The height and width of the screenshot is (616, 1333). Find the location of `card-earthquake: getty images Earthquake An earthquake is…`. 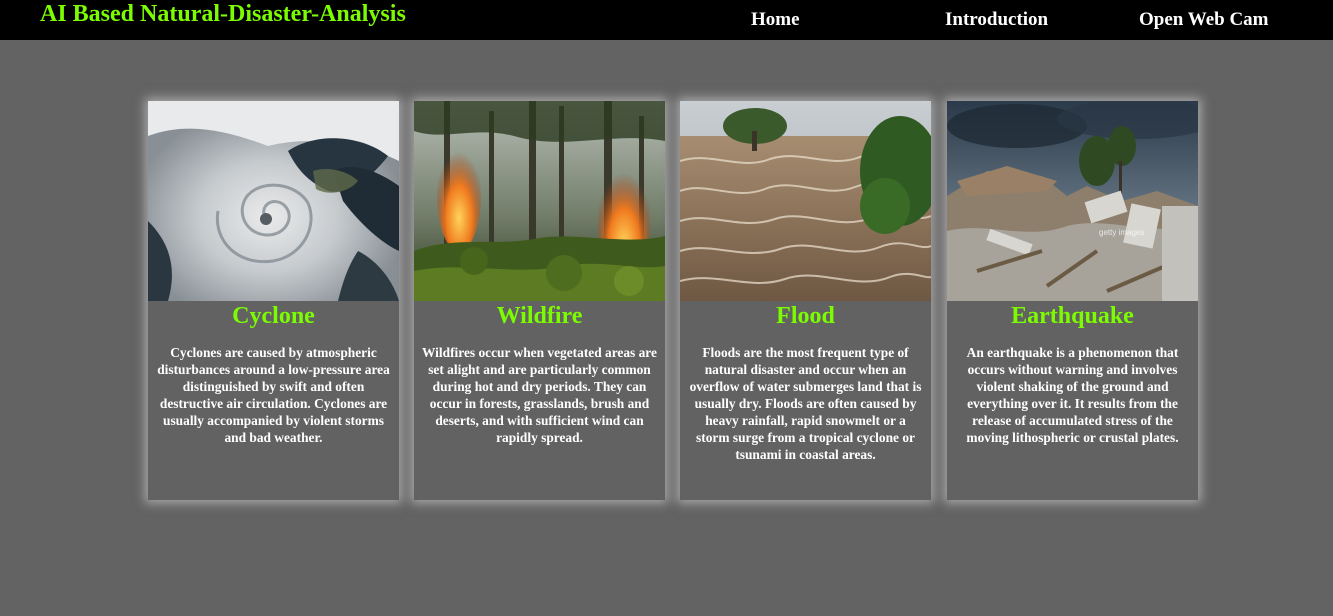

card-earthquake: getty images Earthquake An earthquake is… is located at coordinates (1072, 300).